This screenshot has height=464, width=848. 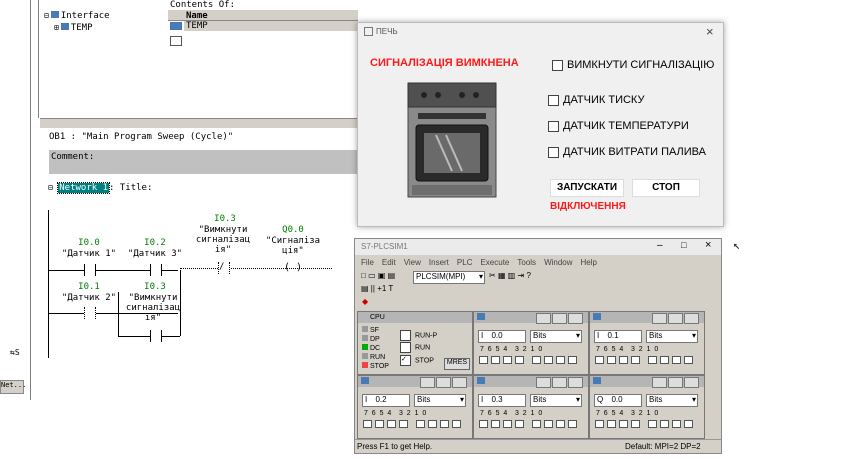 I want to click on coil-addr-q00: Q0.0, so click(x=293, y=230).